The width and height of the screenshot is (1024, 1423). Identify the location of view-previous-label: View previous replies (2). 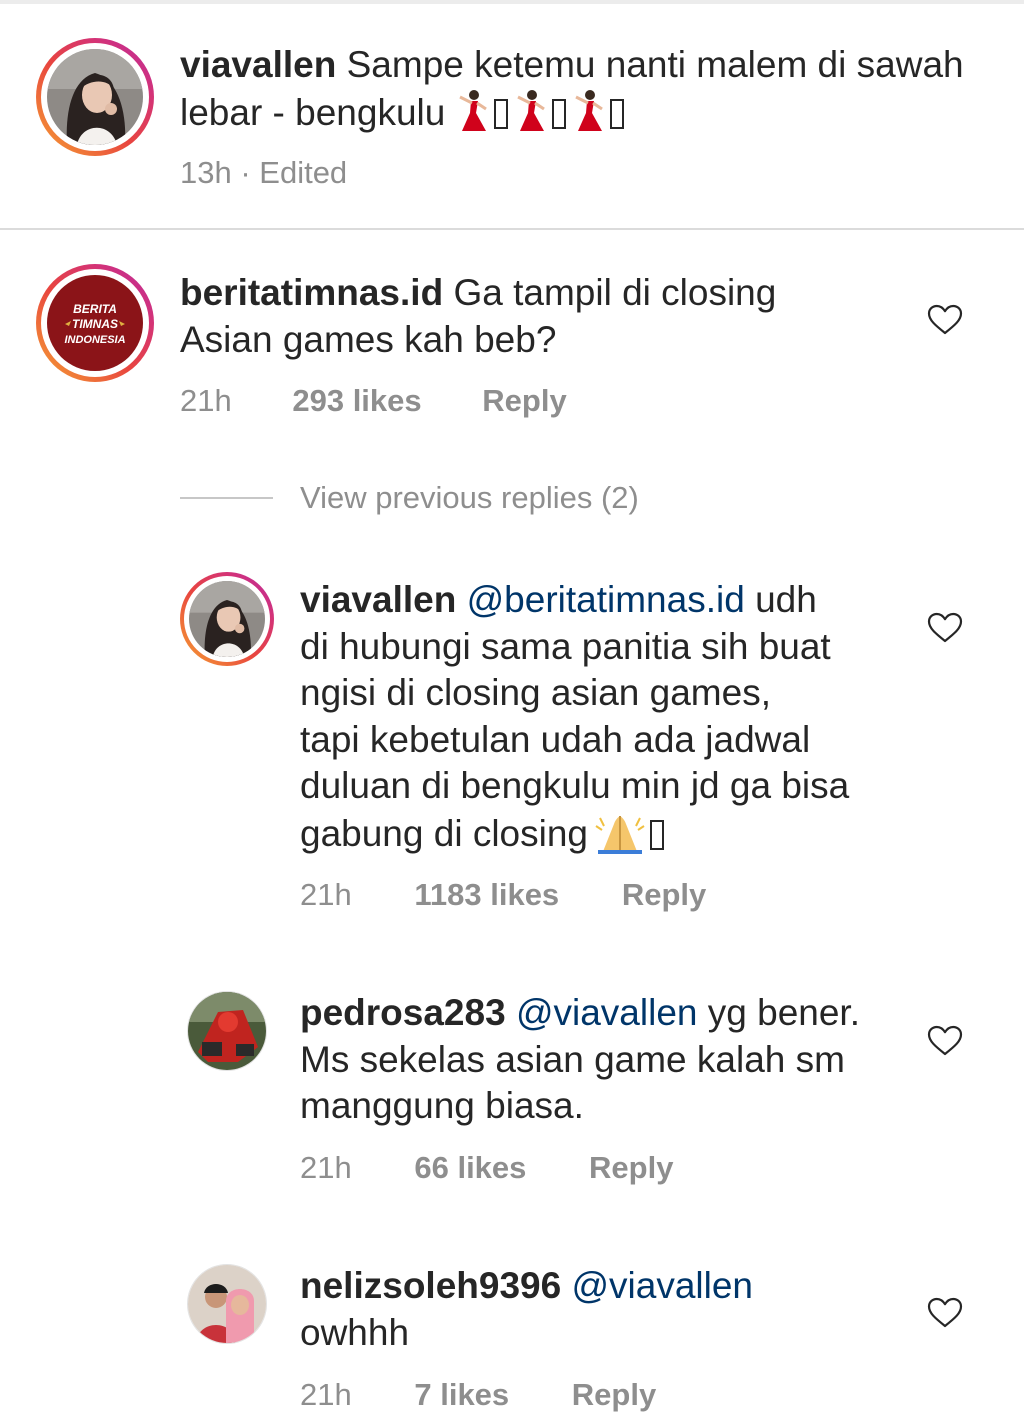
(469, 498).